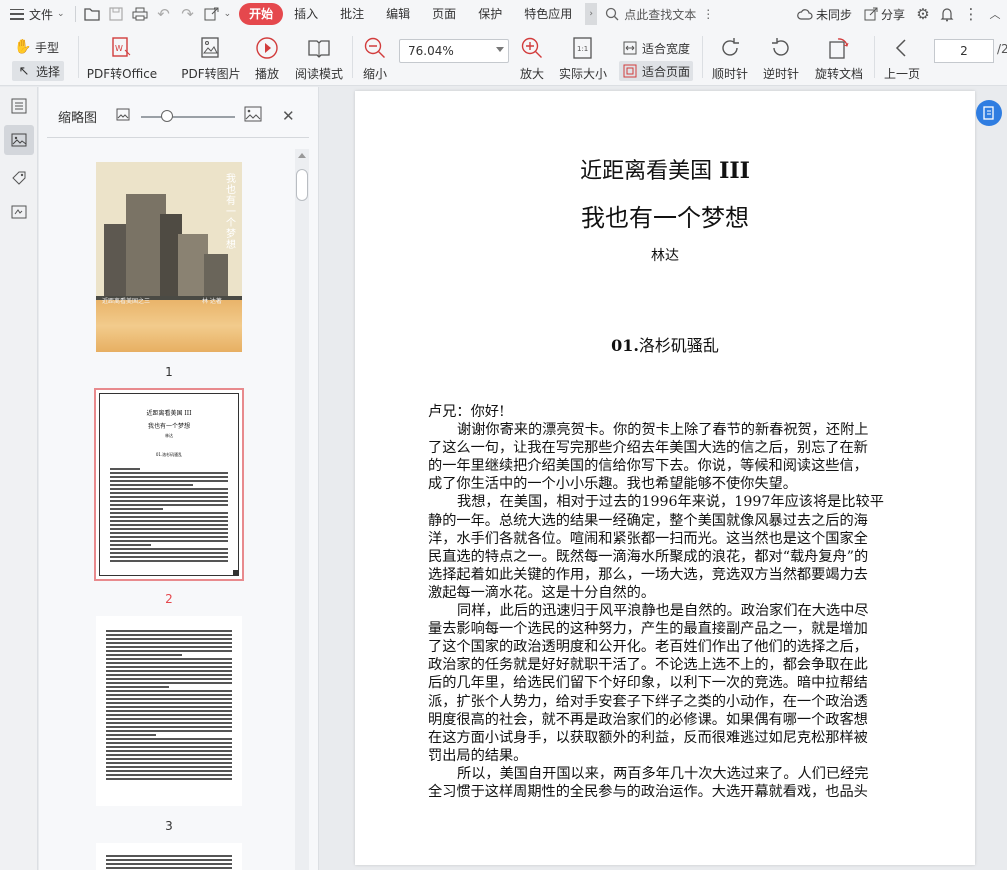 This screenshot has height=870, width=1007. Describe the element at coordinates (211, 57) in the screenshot. I see `pdf-to-image-button: PDF转图片` at that location.